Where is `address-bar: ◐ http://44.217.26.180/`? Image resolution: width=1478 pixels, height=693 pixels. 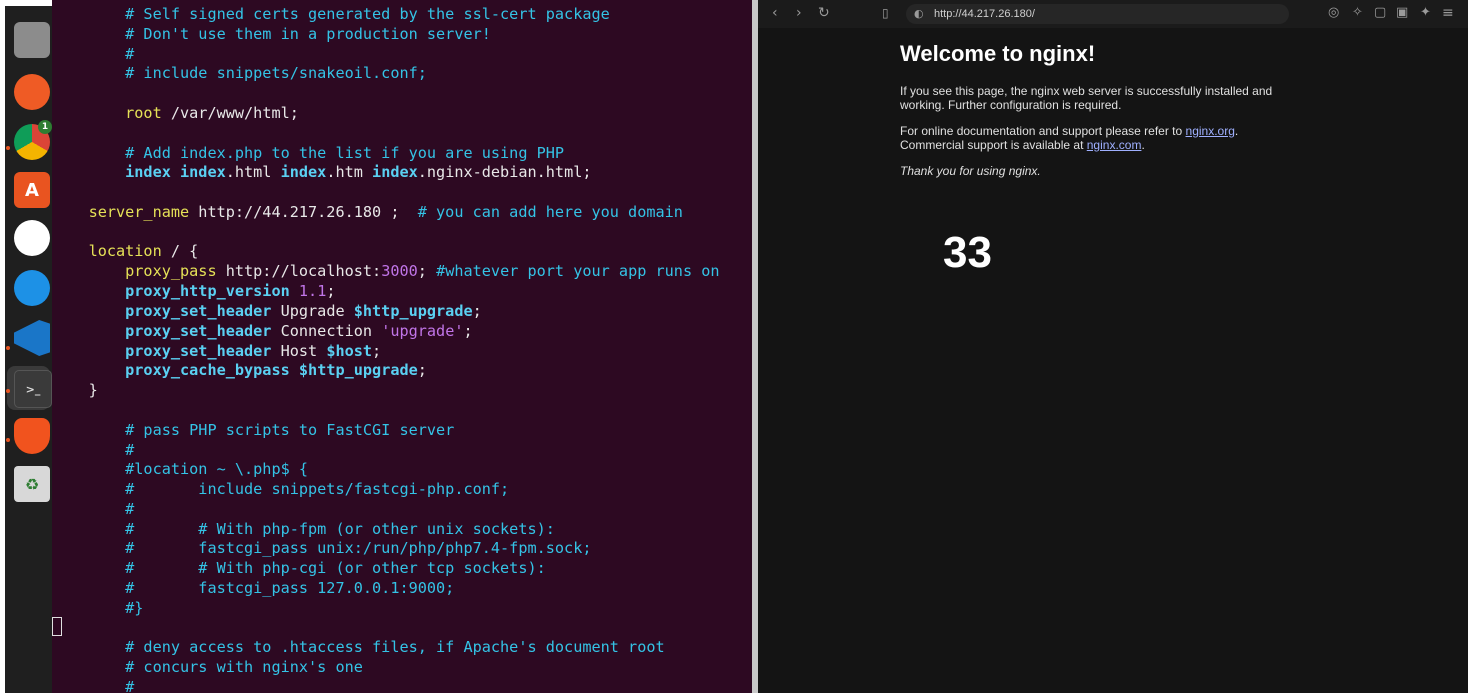
address-bar: ◐ http://44.217.26.180/ is located at coordinates (1097, 14).